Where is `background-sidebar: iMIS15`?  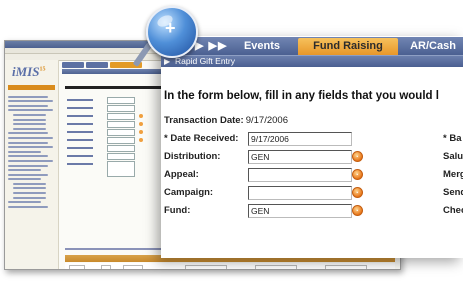 background-sidebar: iMIS15 is located at coordinates (32, 164).